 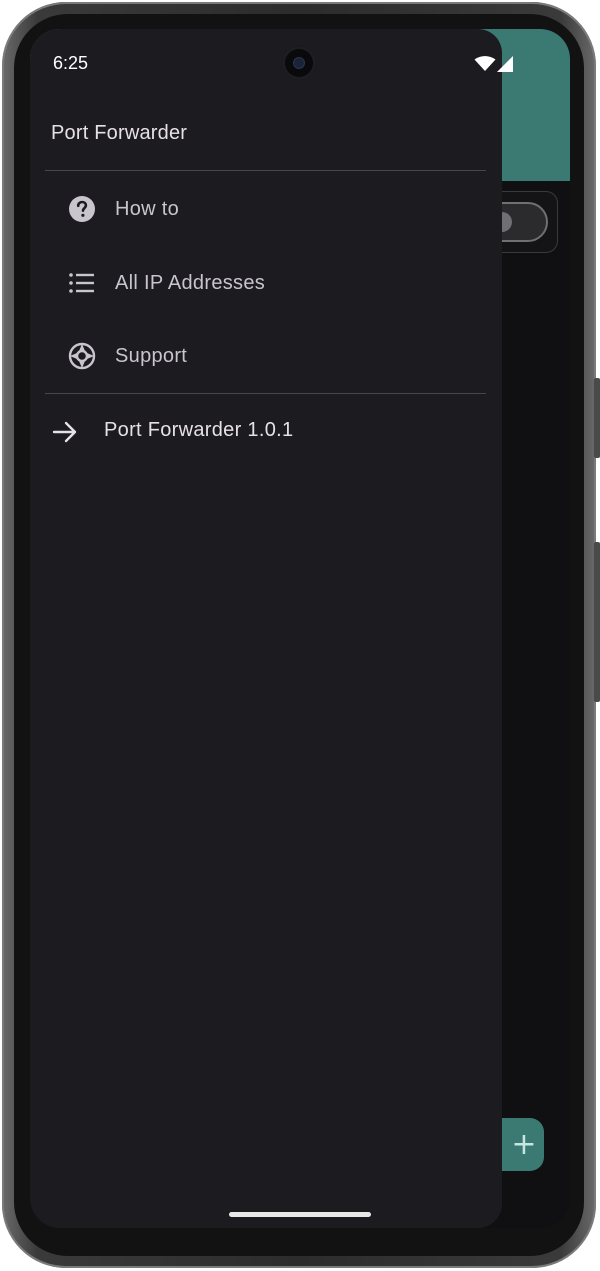 What do you see at coordinates (119, 133) in the screenshot?
I see `drawer-title: Port Forwarder` at bounding box center [119, 133].